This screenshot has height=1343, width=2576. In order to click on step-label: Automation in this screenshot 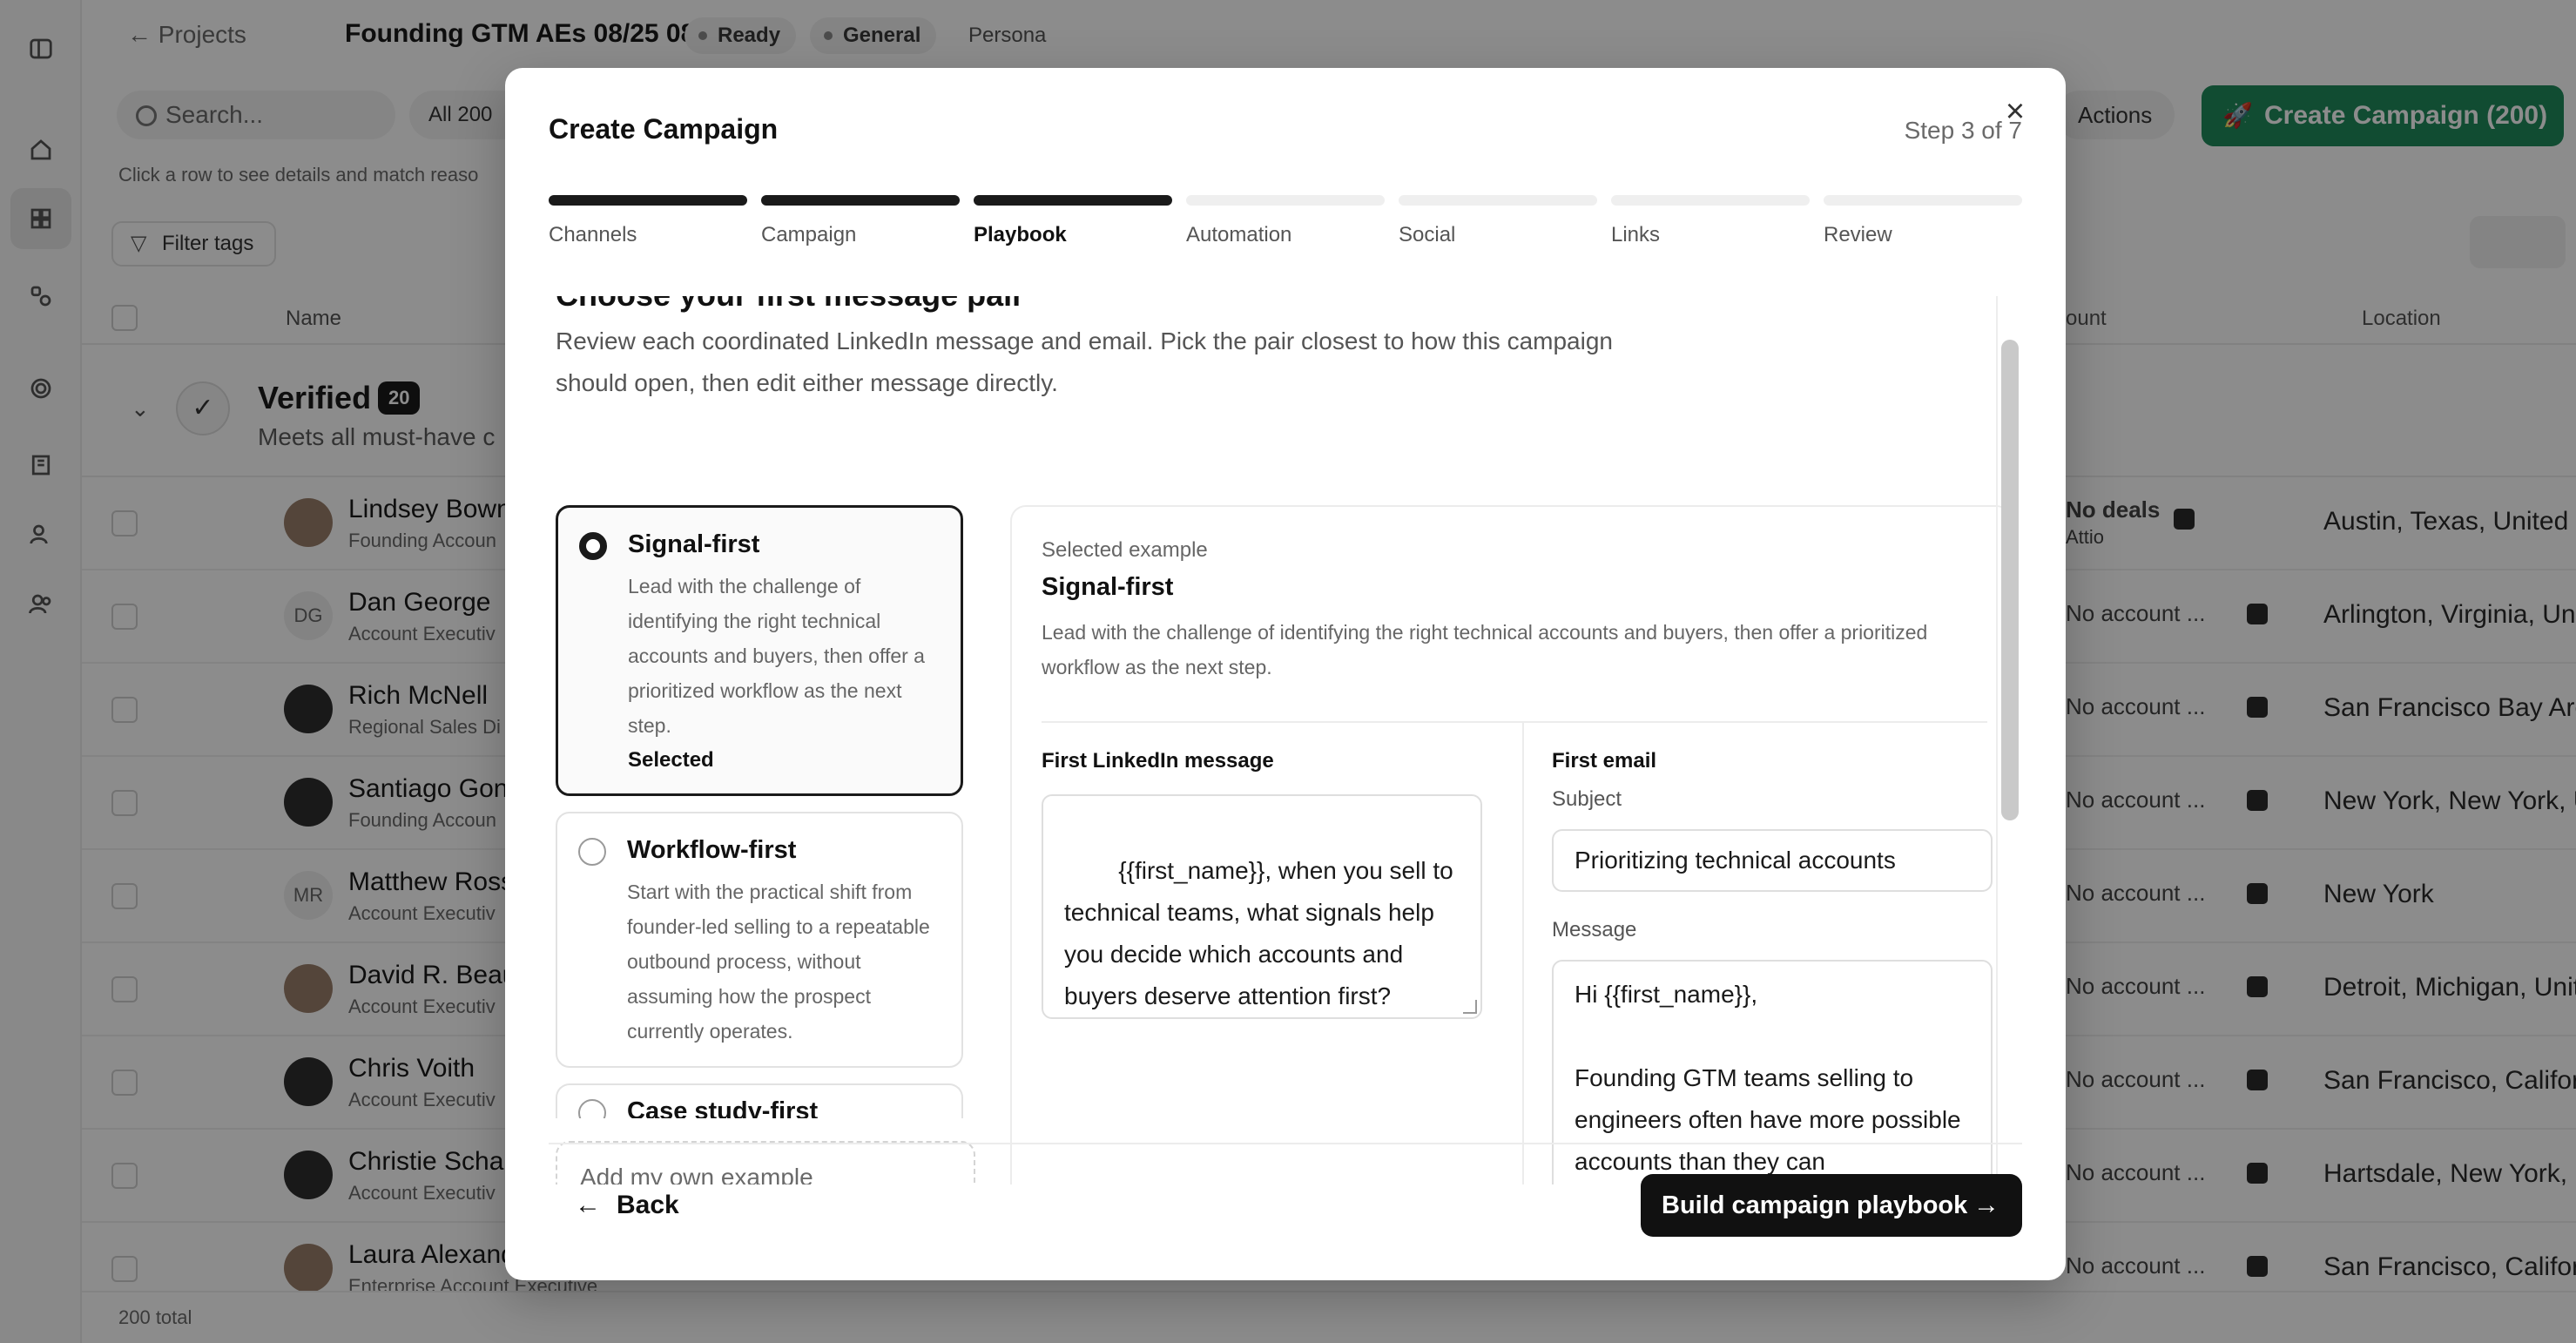, I will do `click(1239, 235)`.